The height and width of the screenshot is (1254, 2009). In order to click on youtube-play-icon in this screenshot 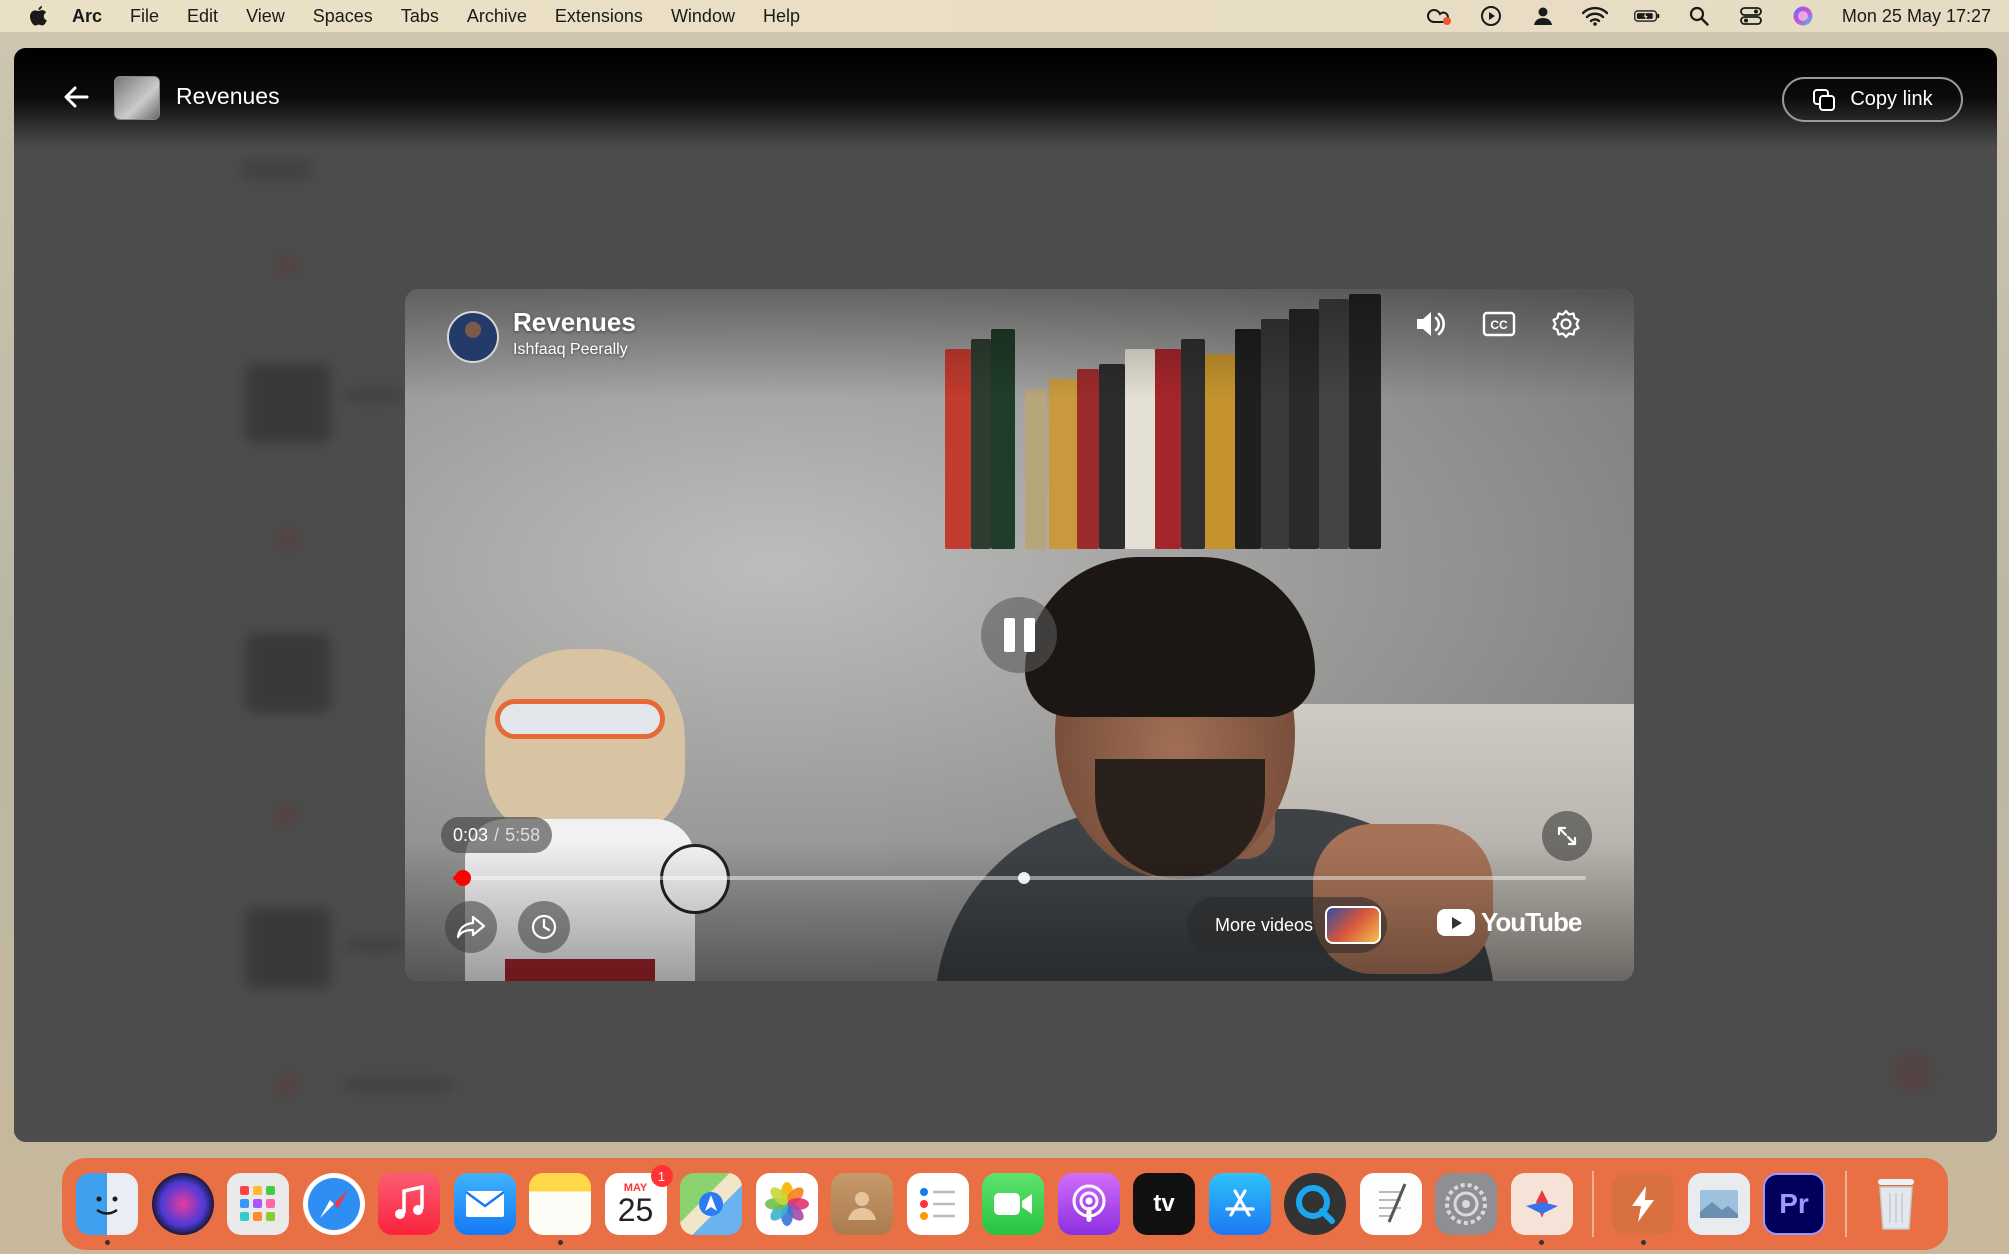, I will do `click(1456, 922)`.